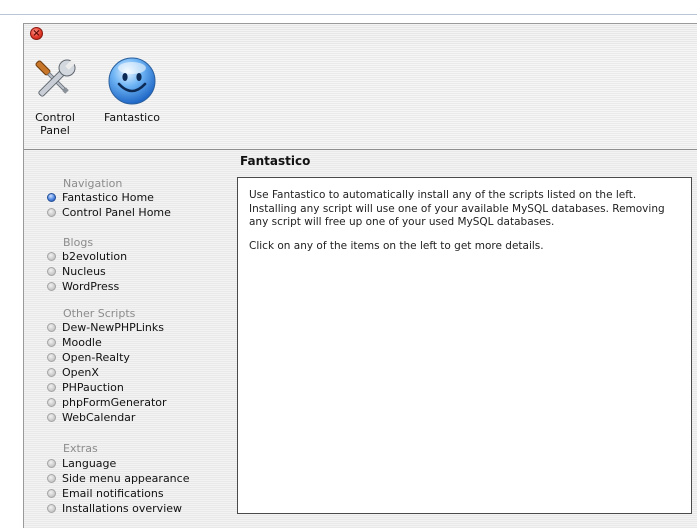 This screenshot has height=528, width=697. I want to click on sidebar-item-wordpress: WordPress, so click(83, 287).